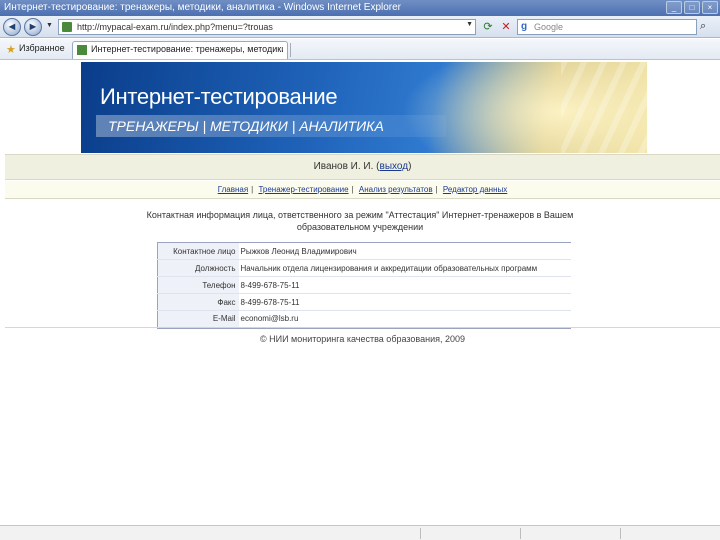 The image size is (720, 540). I want to click on window-controls: _ □ ×, so click(692, 7).